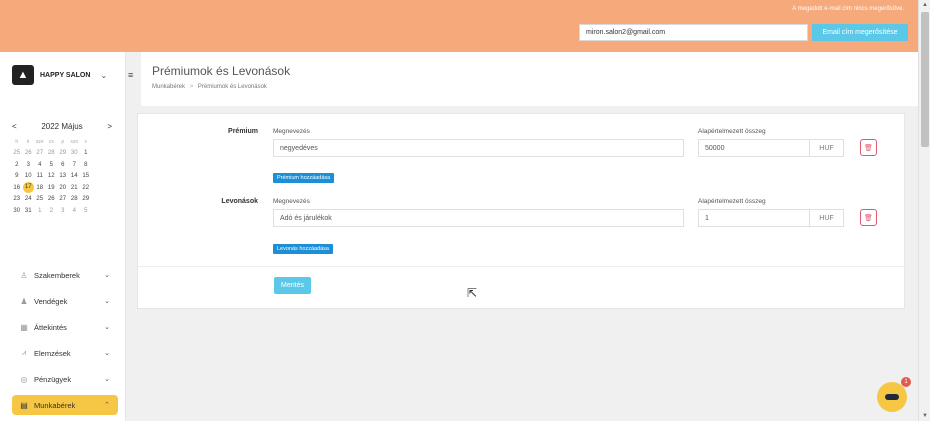 This screenshot has height=421, width=930. I want to click on chart-icon: ⩘, so click(24, 352).